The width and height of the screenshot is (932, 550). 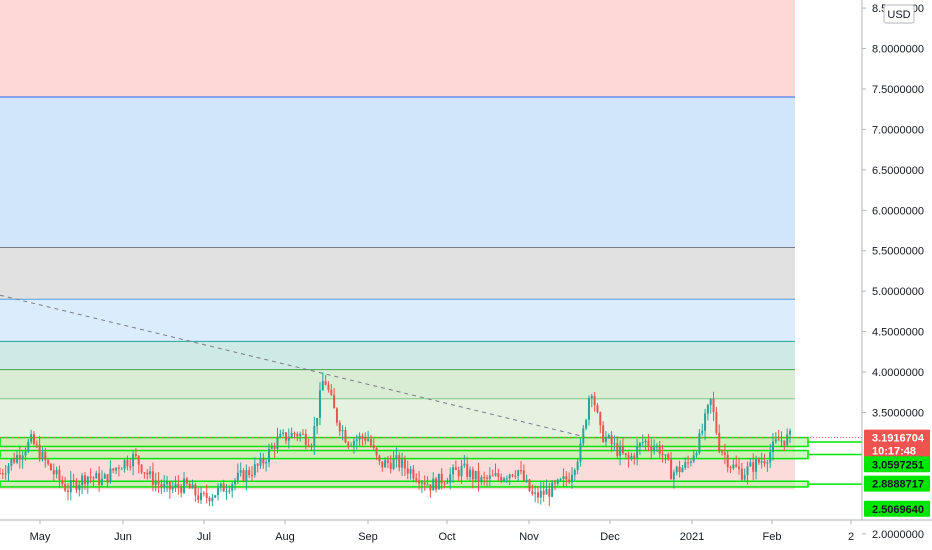 What do you see at coordinates (898, 50) in the screenshot?
I see `price-tick-label: 8.0000000` at bounding box center [898, 50].